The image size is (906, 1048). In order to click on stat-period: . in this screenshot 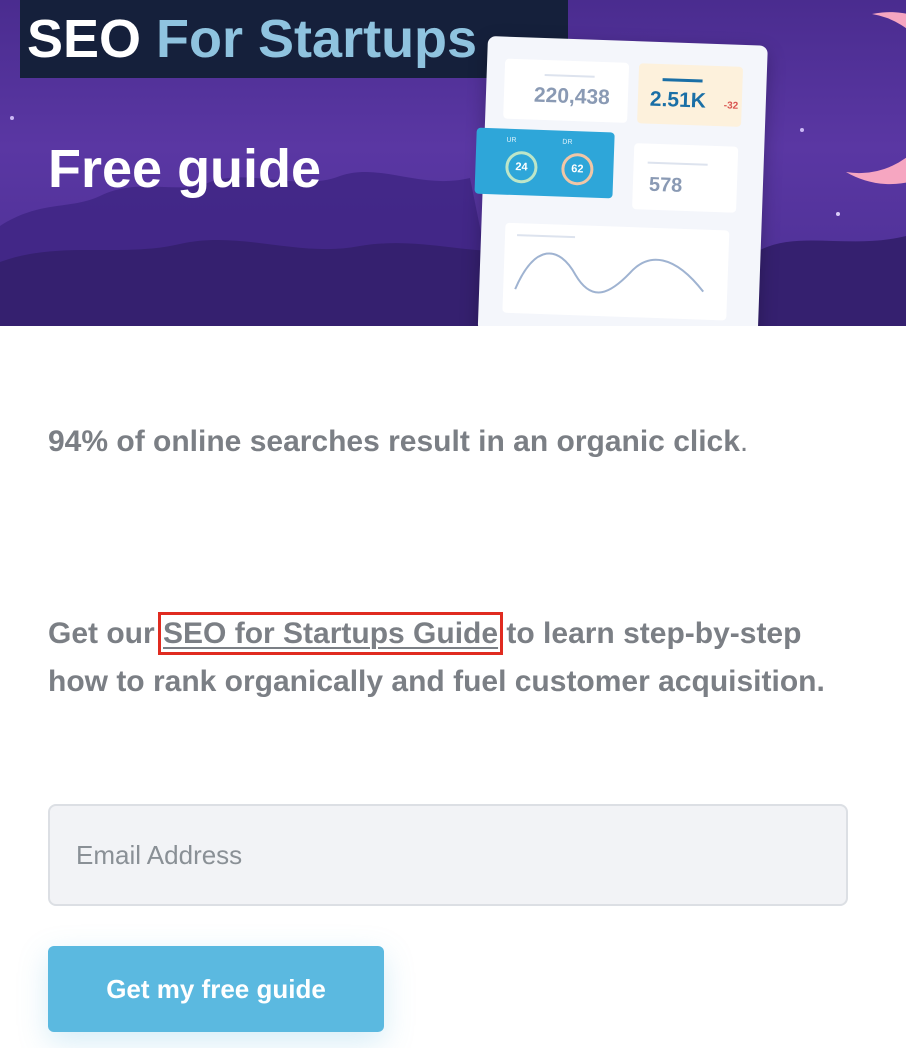, I will do `click(744, 441)`.